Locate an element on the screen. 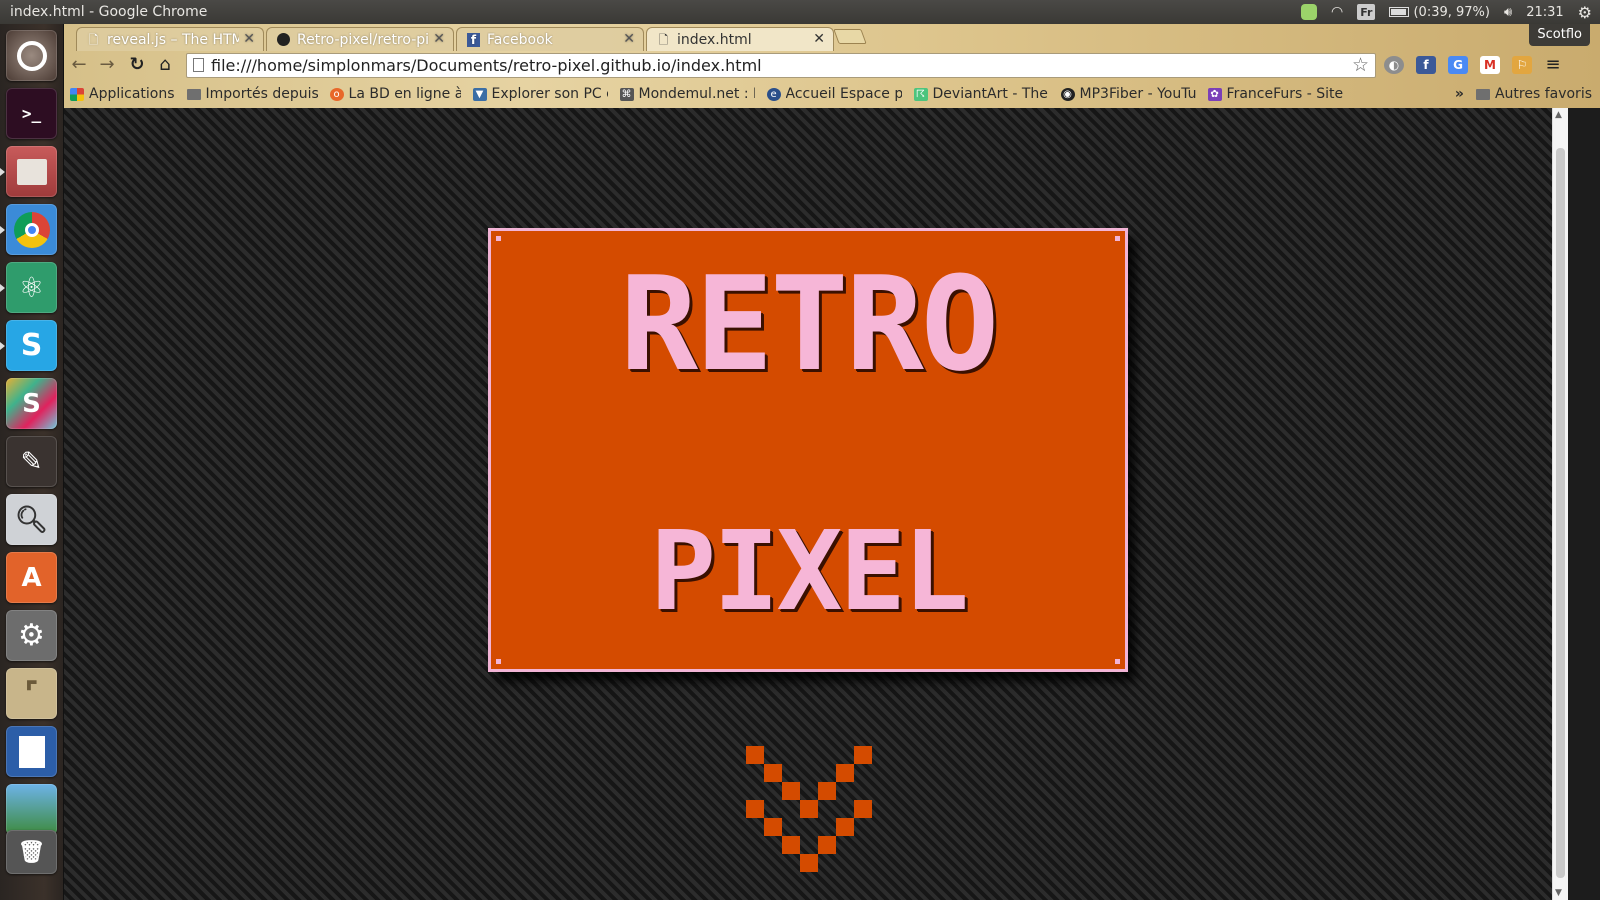 This screenshot has height=900, width=1600. tab-reveal: 🗋︎ reveal.js – The HTML ✕ is located at coordinates (170, 39).